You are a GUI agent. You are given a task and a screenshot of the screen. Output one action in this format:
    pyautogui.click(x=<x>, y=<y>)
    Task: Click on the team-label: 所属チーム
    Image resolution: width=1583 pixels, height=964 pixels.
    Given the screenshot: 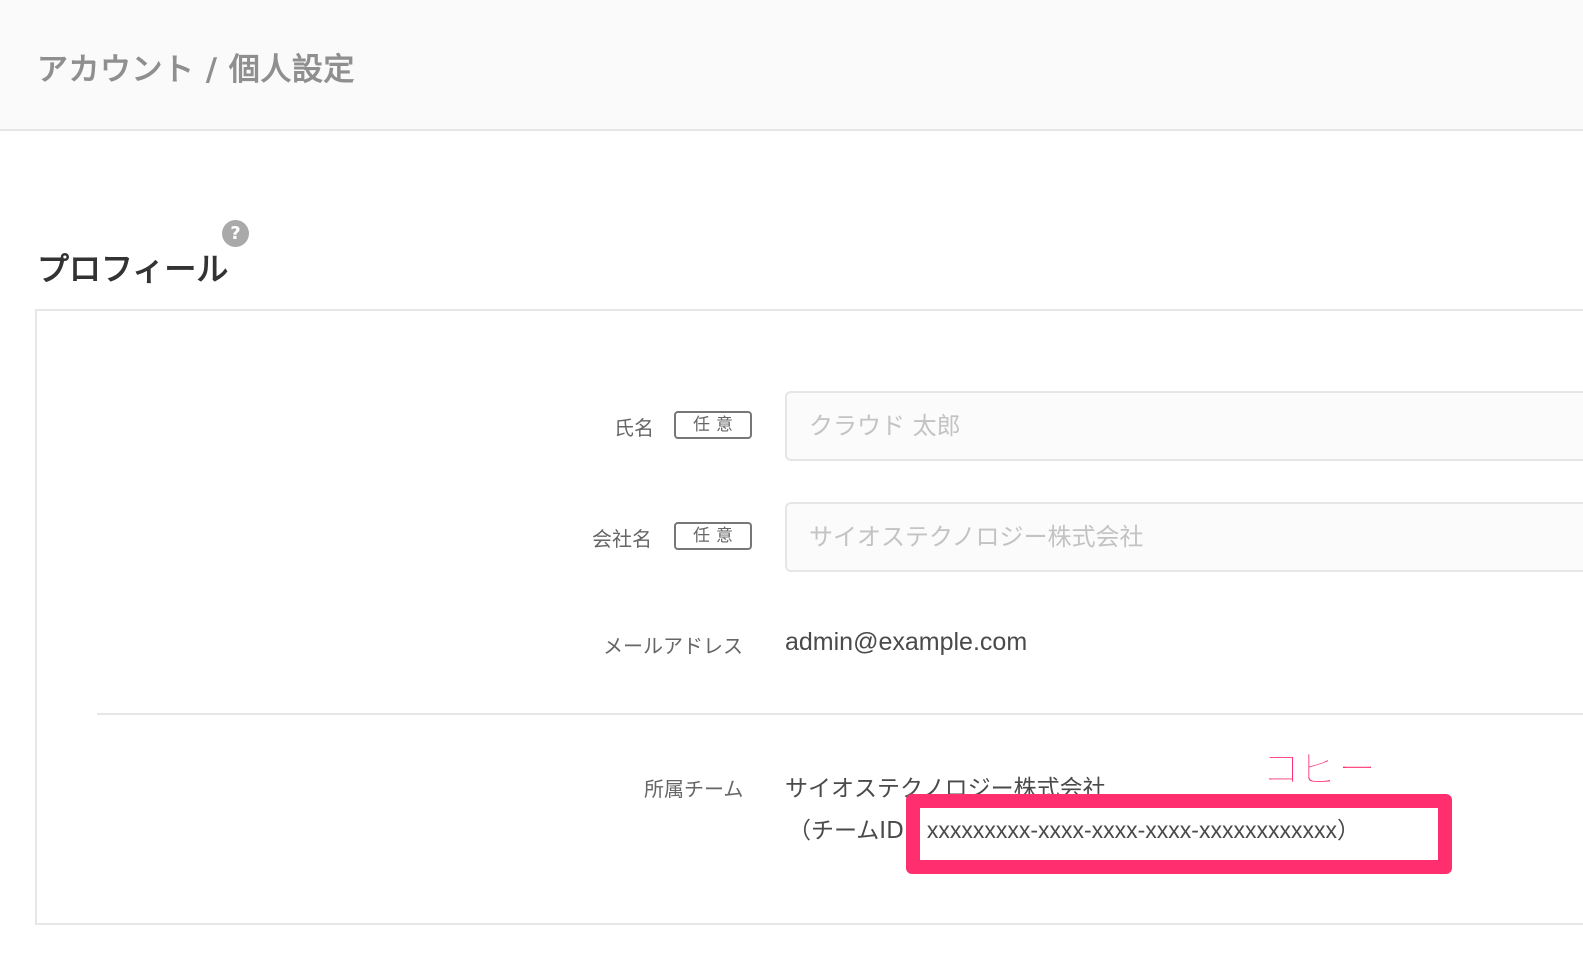 What is the action you would take?
    pyautogui.click(x=694, y=789)
    